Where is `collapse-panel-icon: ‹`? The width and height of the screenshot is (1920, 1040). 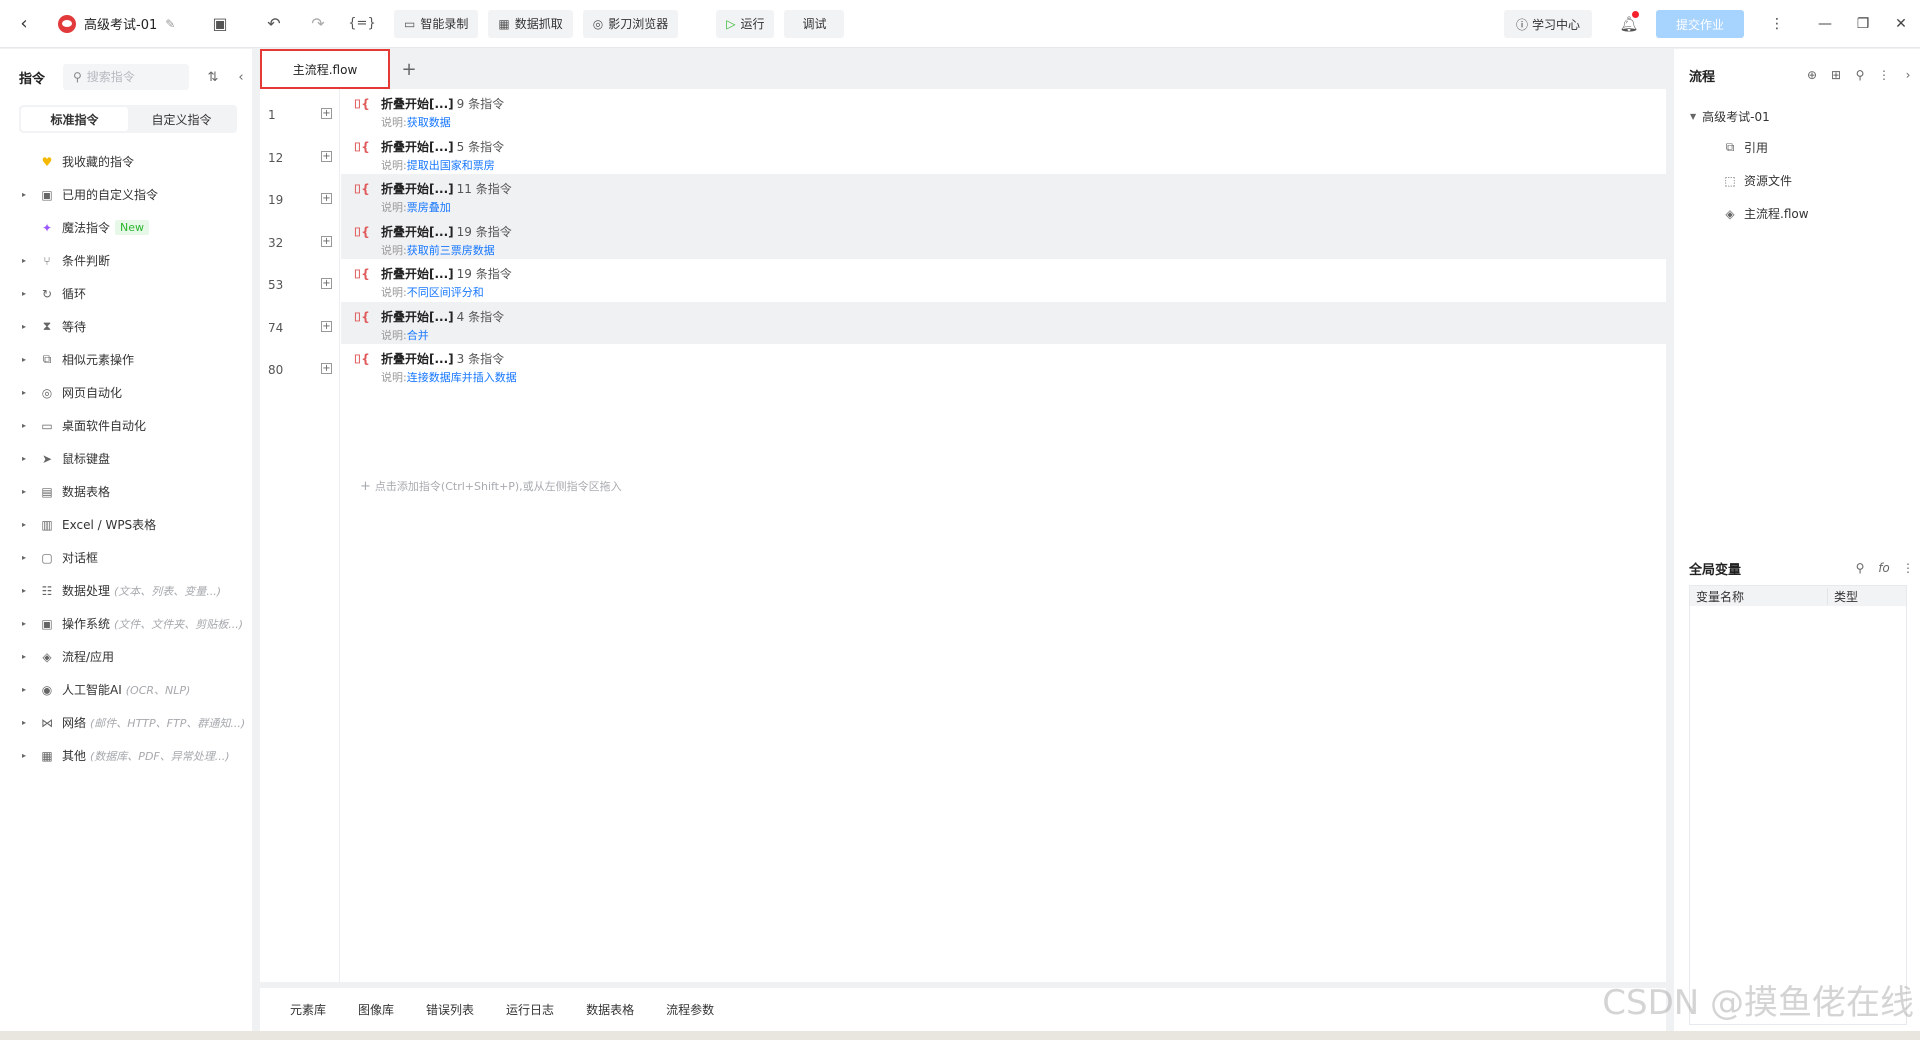
collapse-panel-icon: ‹ is located at coordinates (241, 77).